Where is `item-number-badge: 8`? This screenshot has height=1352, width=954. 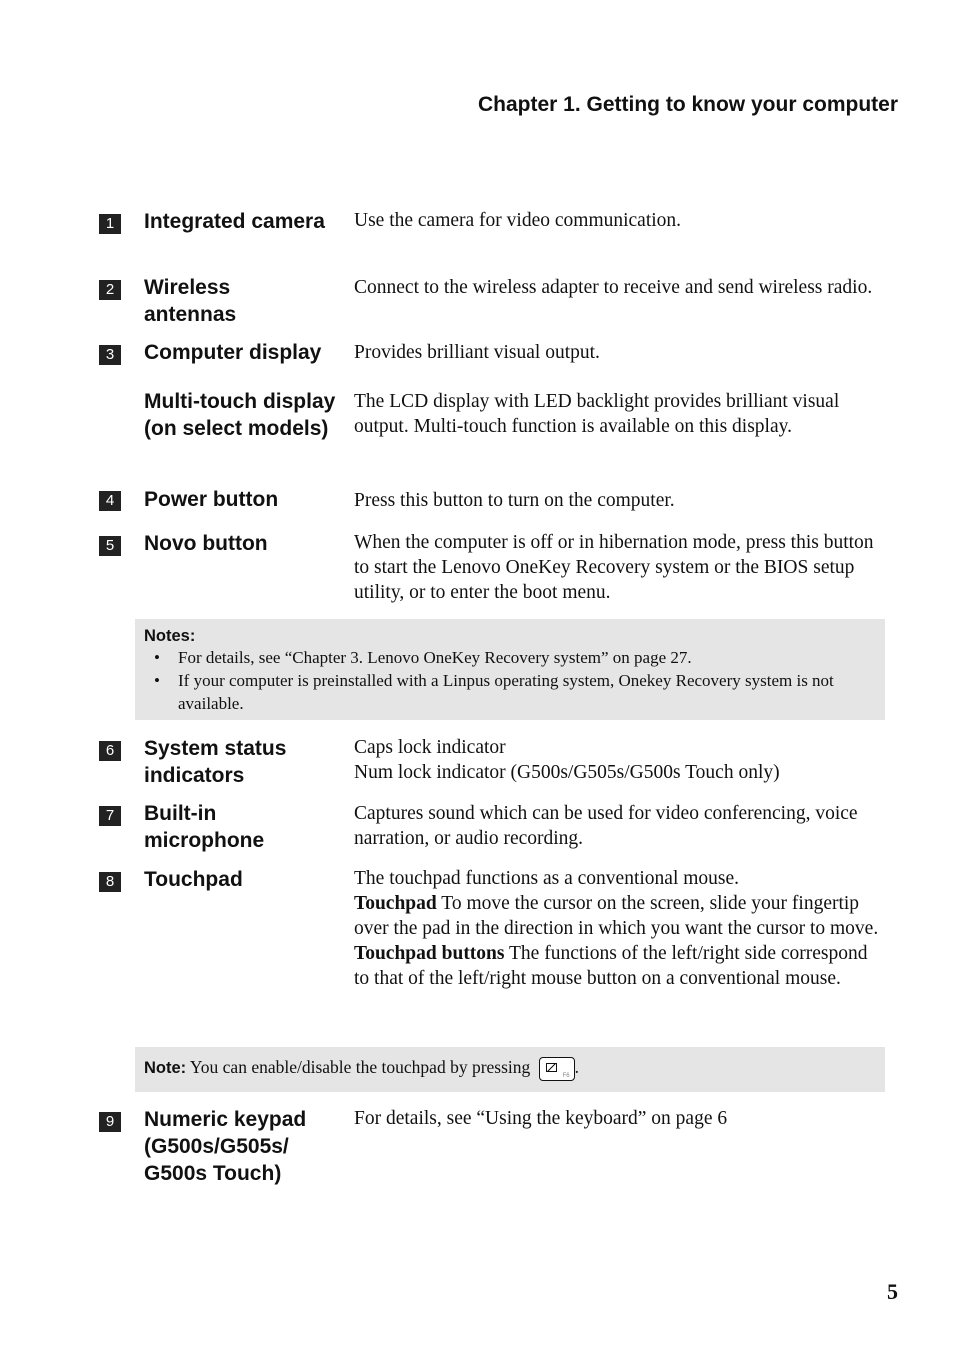
item-number-badge: 8 is located at coordinates (110, 882).